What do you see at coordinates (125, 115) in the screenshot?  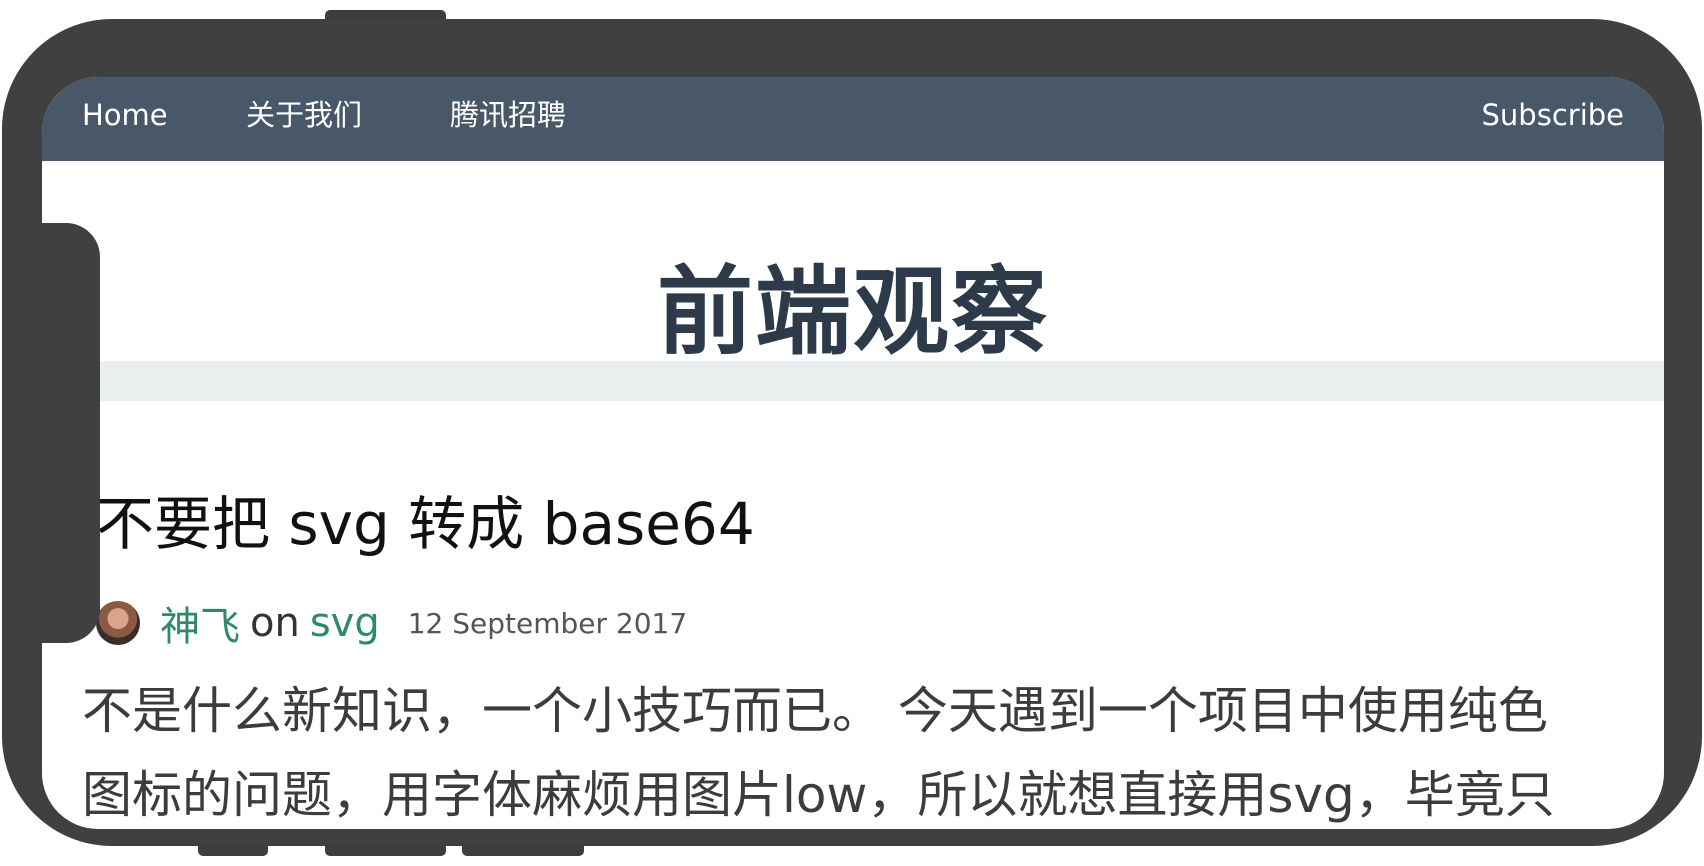 I see `nav-home-link: Home` at bounding box center [125, 115].